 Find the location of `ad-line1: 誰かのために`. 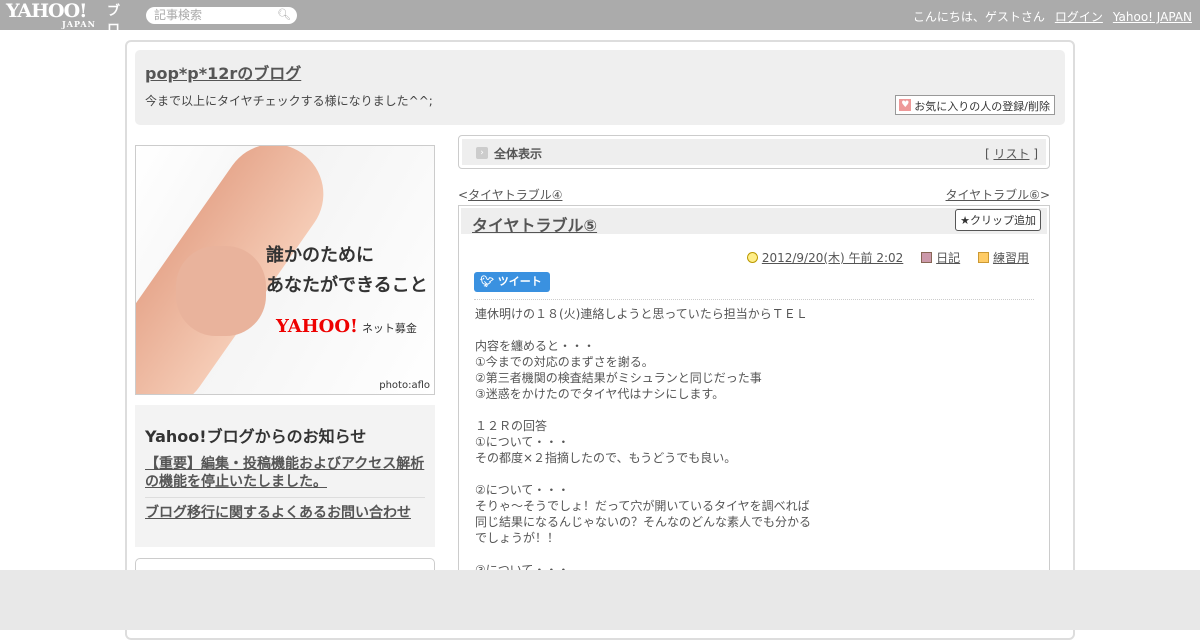

ad-line1: 誰かのために is located at coordinates (320, 255).